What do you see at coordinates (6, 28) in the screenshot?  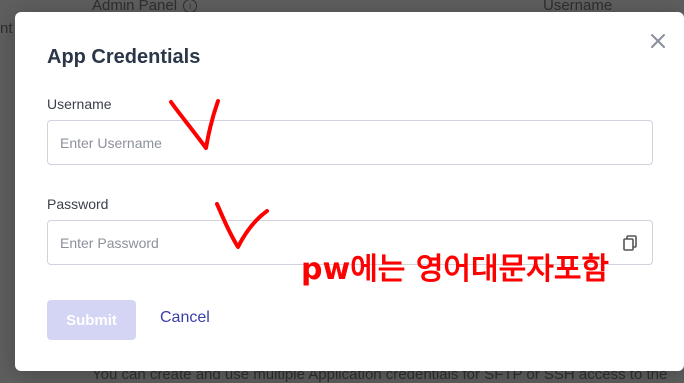 I see `backdrop-left-fragment: nt` at bounding box center [6, 28].